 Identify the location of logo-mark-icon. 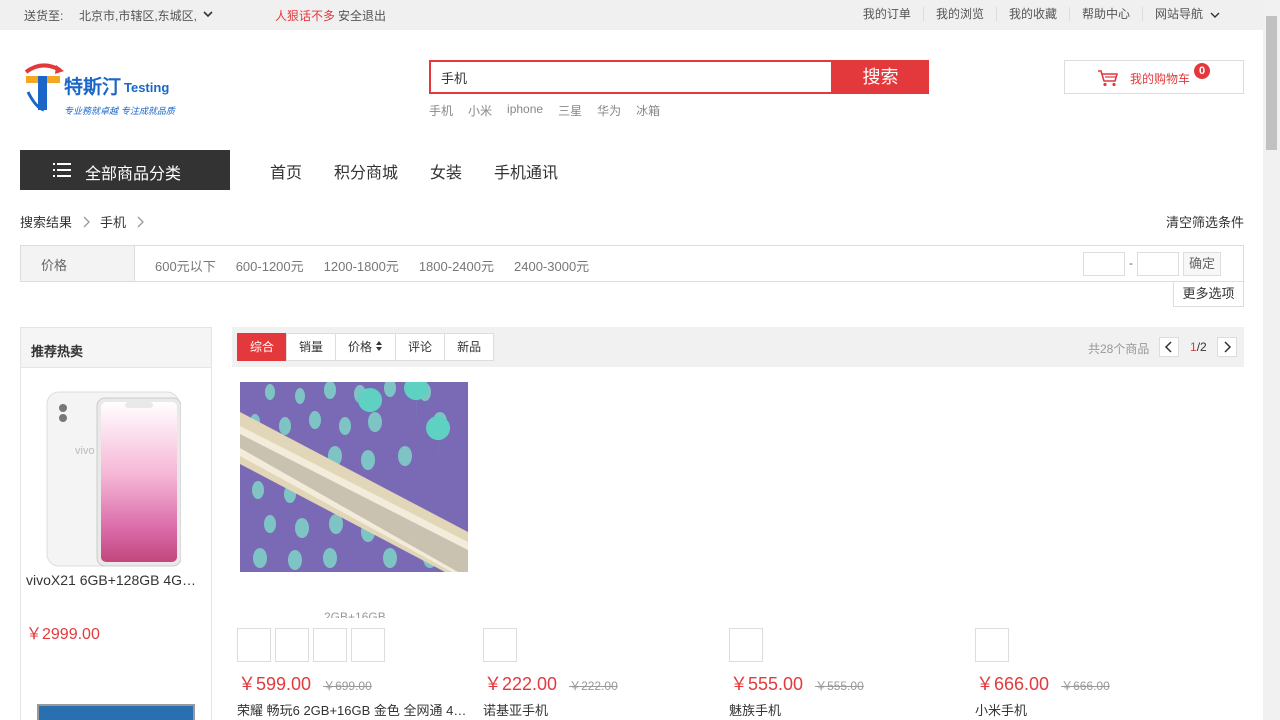
(44, 87).